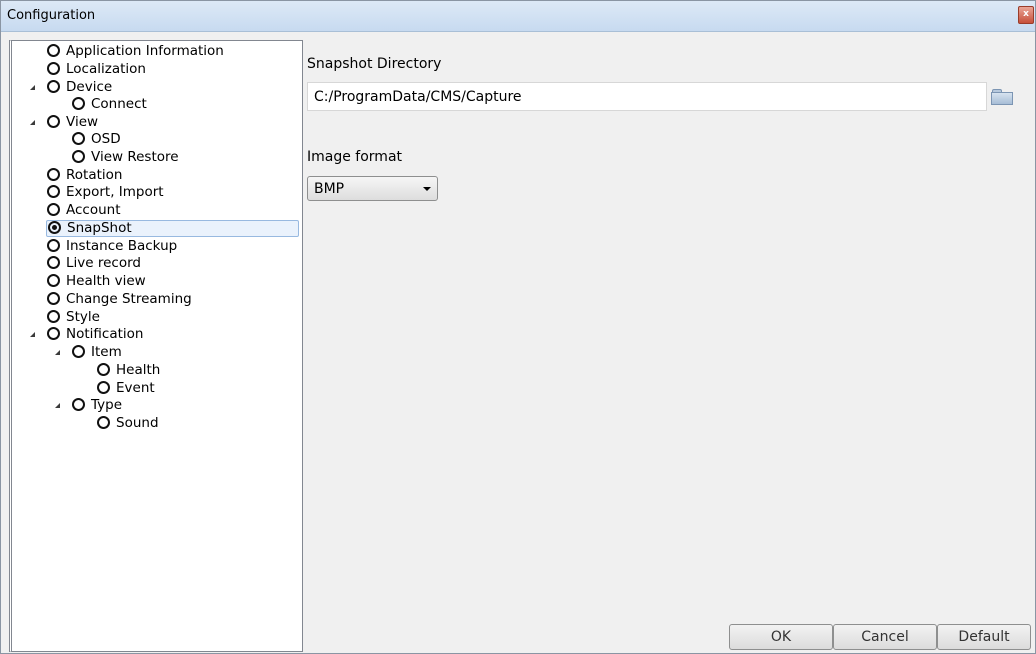 The image size is (1036, 654). Describe the element at coordinates (96, 139) in the screenshot. I see `tree-item-osd: OSD` at that location.